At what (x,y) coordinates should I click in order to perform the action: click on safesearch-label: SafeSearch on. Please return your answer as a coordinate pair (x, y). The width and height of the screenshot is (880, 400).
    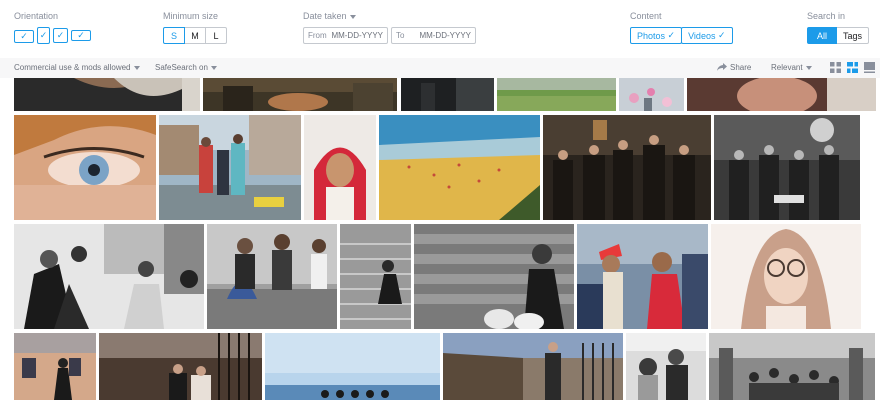
    Looking at the image, I should click on (181, 67).